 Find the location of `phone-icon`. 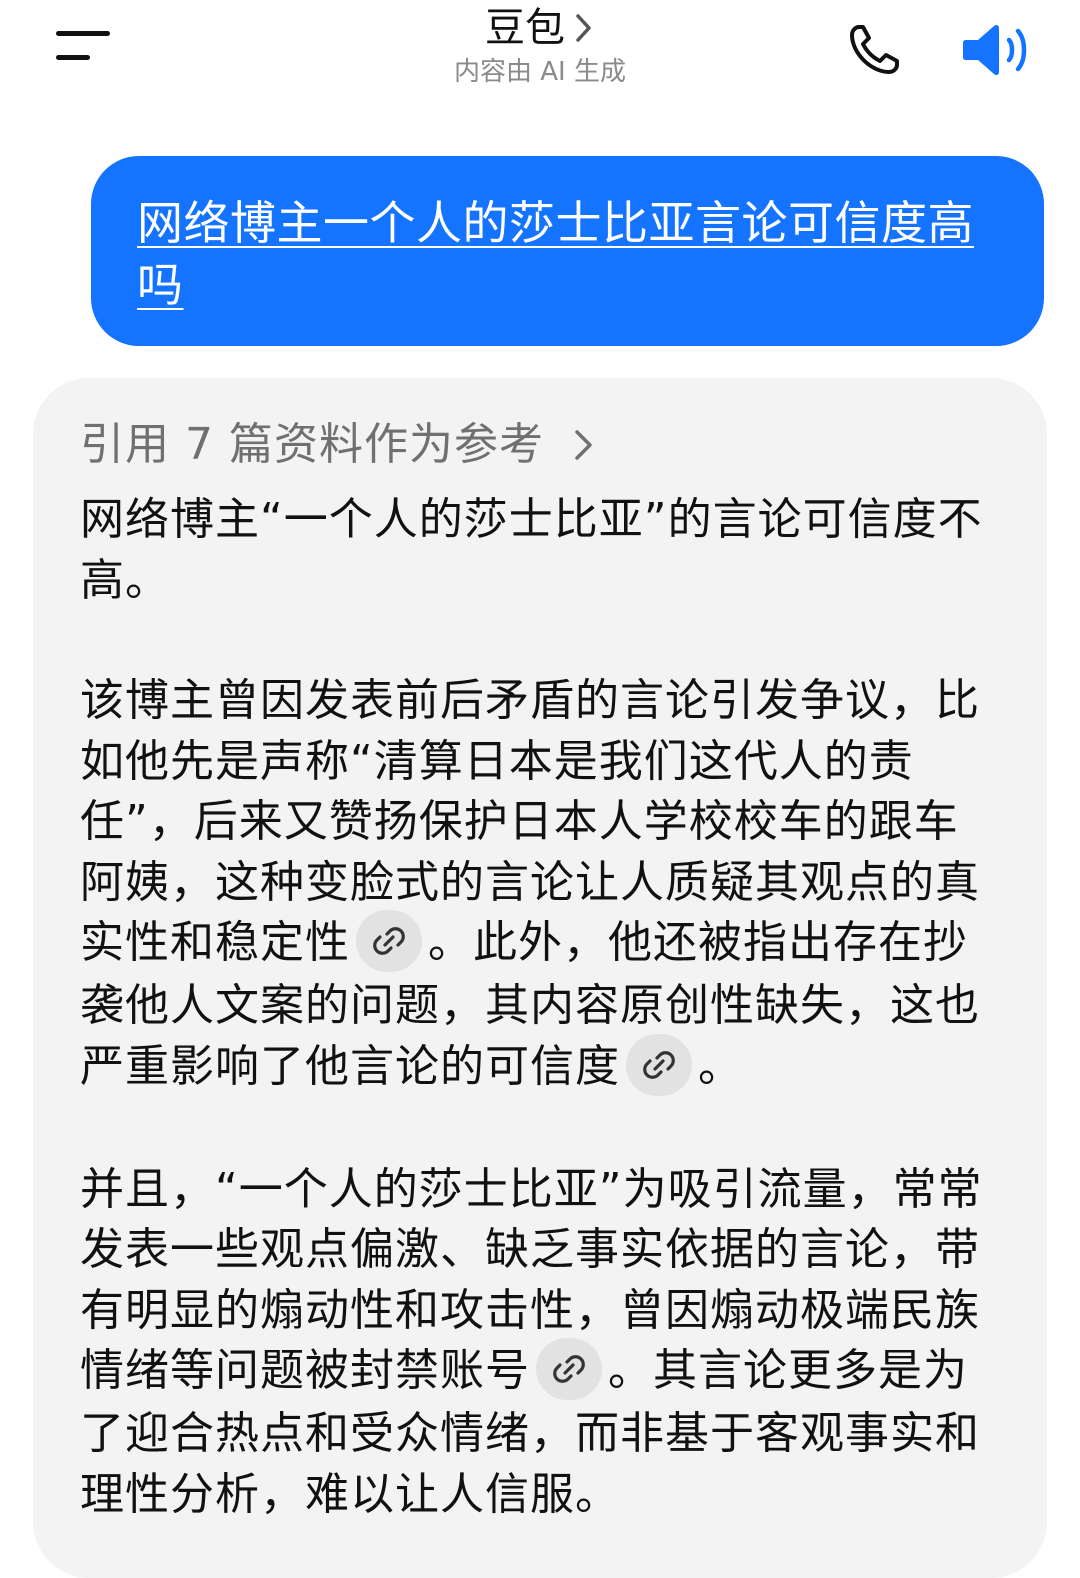

phone-icon is located at coordinates (874, 49).